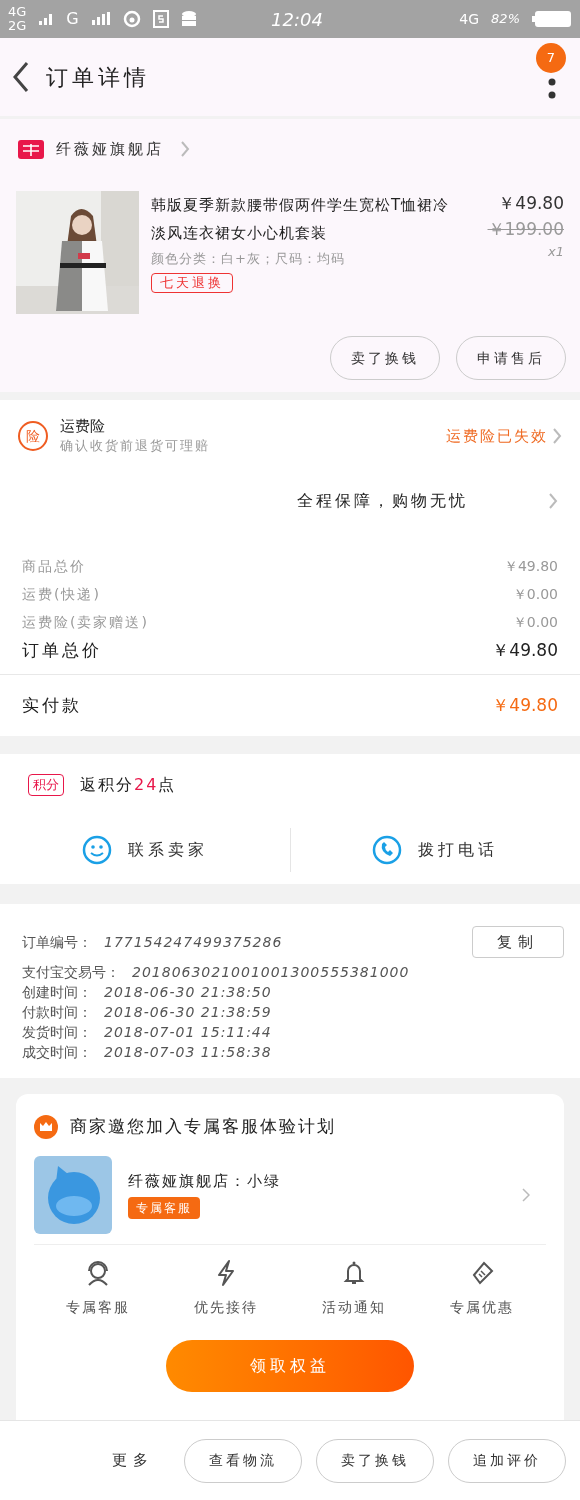  I want to click on more-icon, so click(552, 89).